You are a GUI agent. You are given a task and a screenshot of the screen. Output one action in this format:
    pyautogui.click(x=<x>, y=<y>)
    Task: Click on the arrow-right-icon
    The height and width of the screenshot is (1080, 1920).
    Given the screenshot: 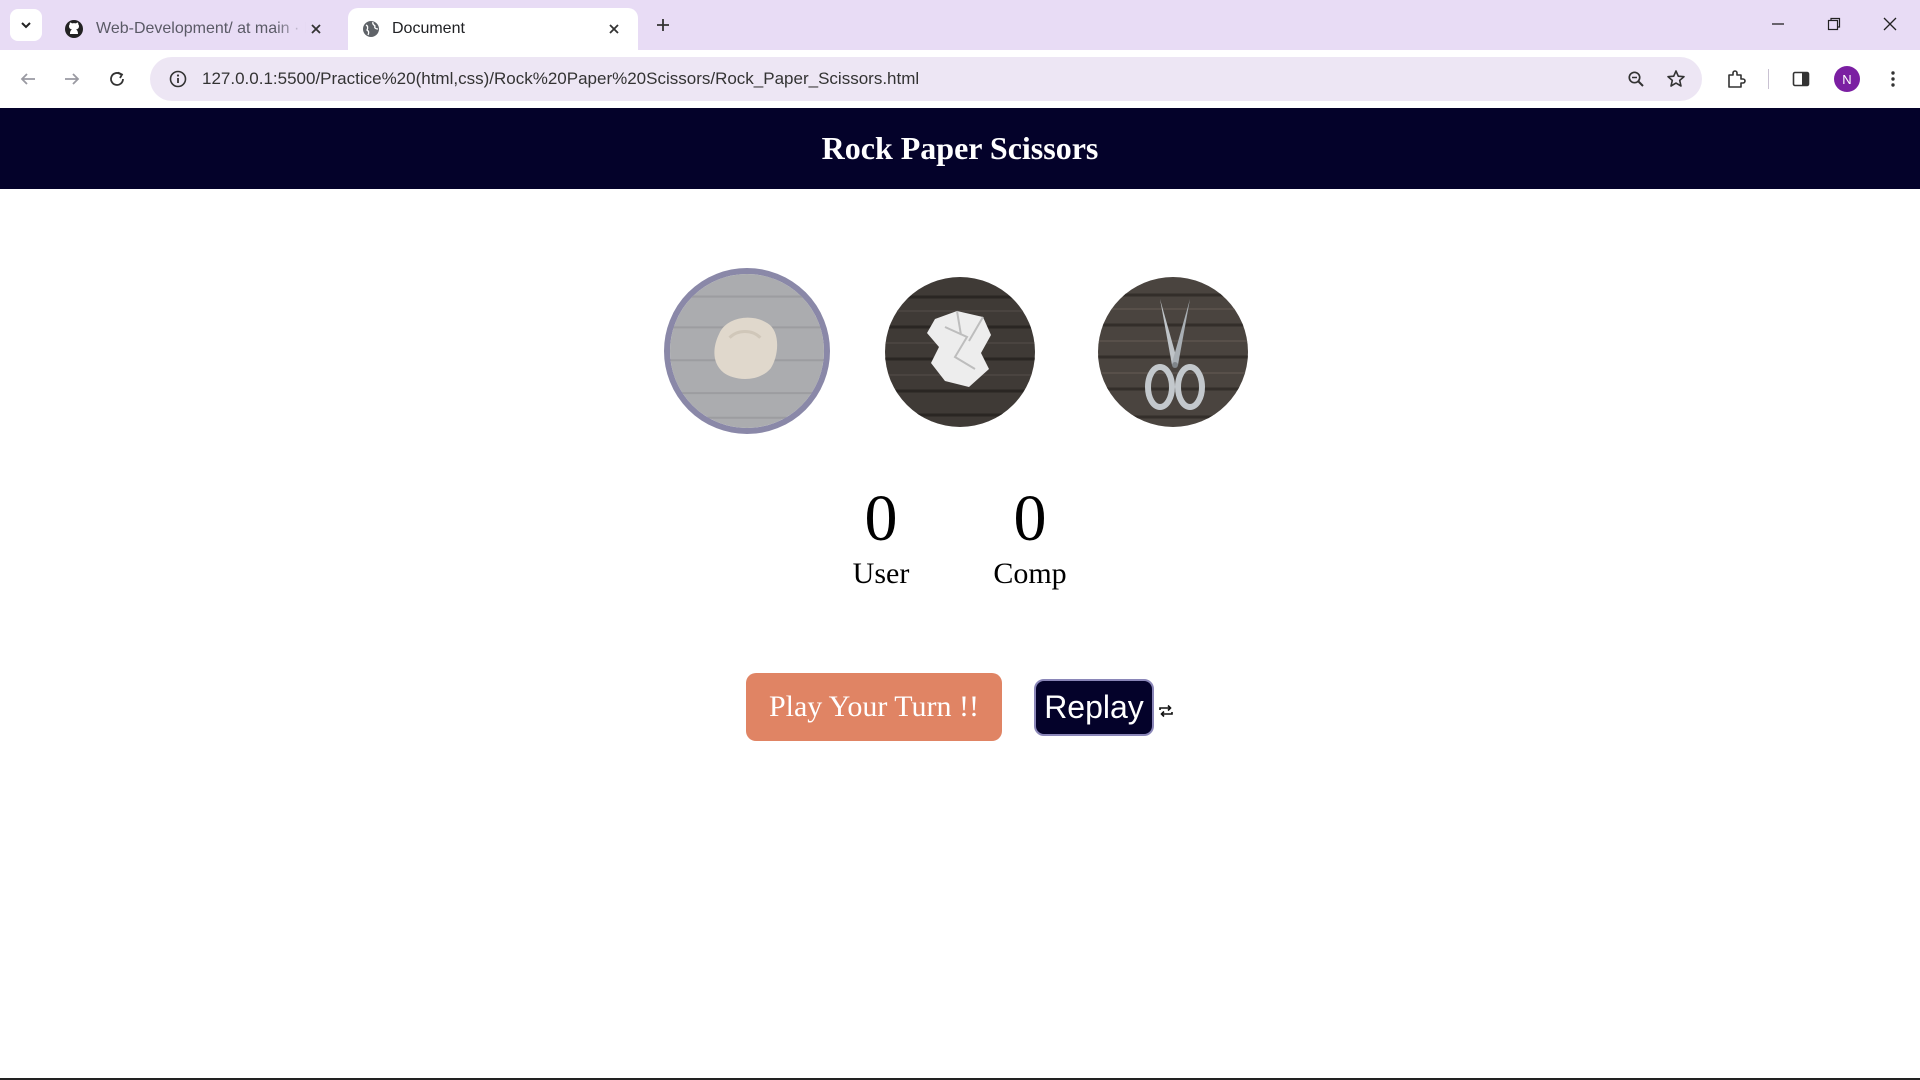 What is the action you would take?
    pyautogui.click(x=72, y=79)
    